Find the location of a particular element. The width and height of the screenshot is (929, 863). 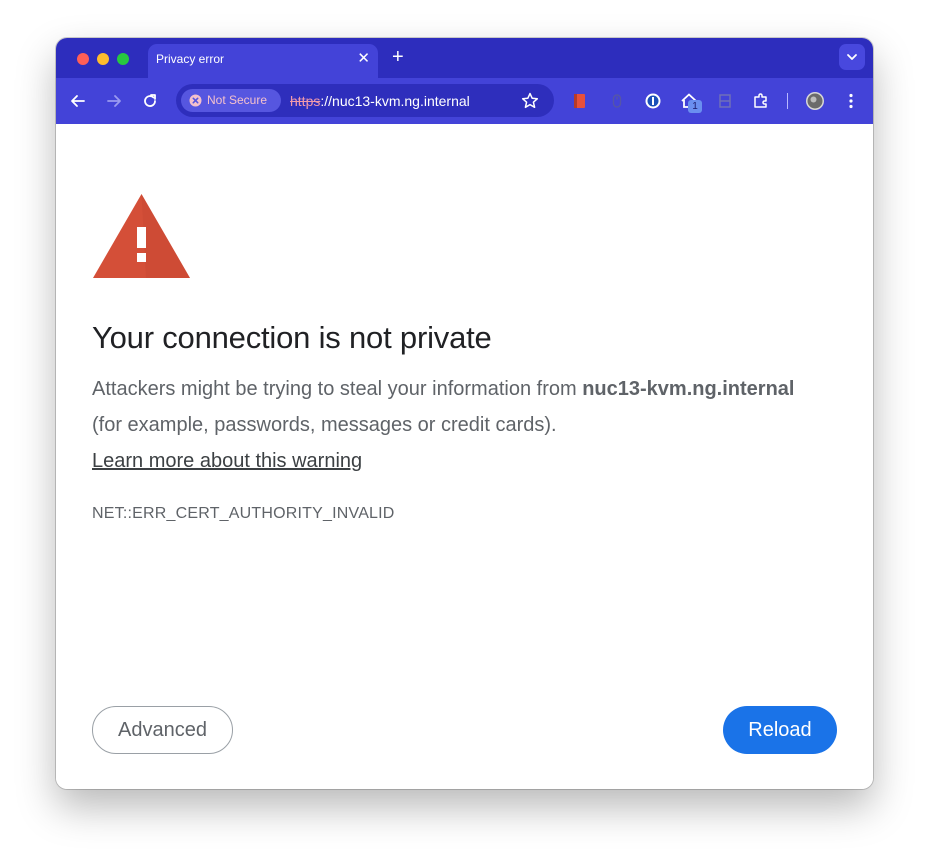

puzzle-icon is located at coordinates (761, 101).